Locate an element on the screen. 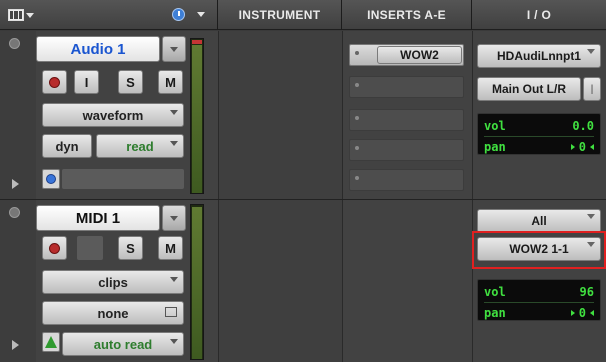 This screenshot has height=362, width=606. vol-row: vol 96 is located at coordinates (539, 292).